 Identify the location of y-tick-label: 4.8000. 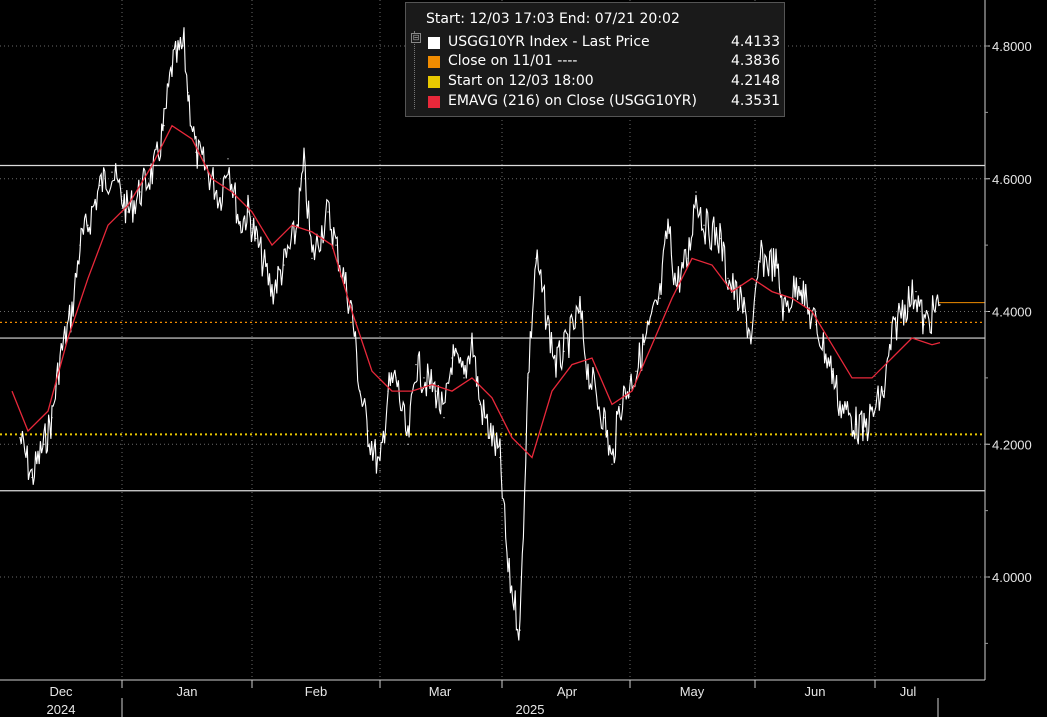
(1012, 46).